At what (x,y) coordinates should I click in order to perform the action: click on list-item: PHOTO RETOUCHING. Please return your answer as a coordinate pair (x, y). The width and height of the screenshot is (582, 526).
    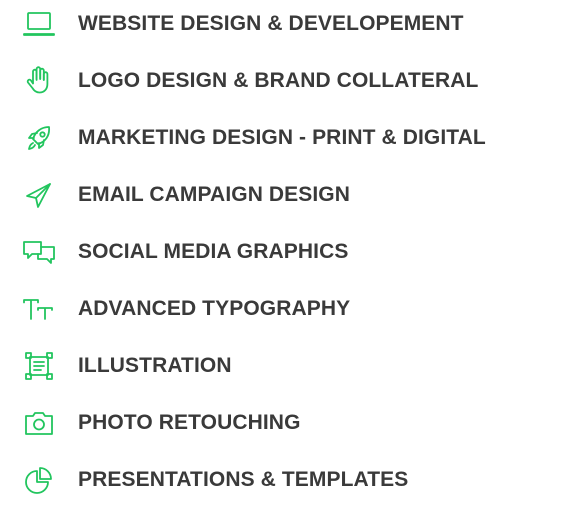
    Looking at the image, I should click on (291, 423).